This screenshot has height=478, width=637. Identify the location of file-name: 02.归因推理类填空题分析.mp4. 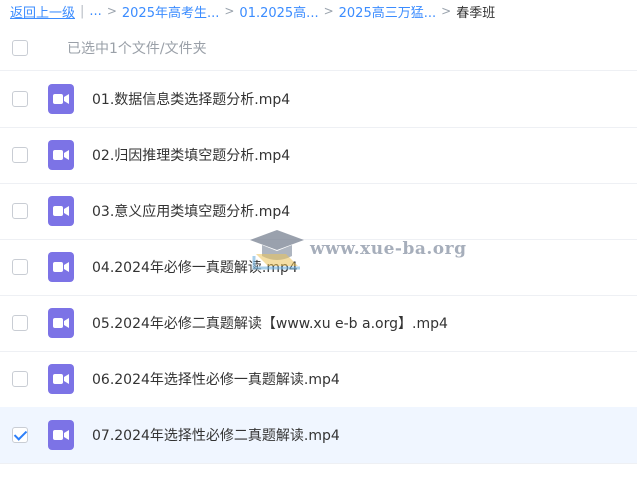
(191, 155).